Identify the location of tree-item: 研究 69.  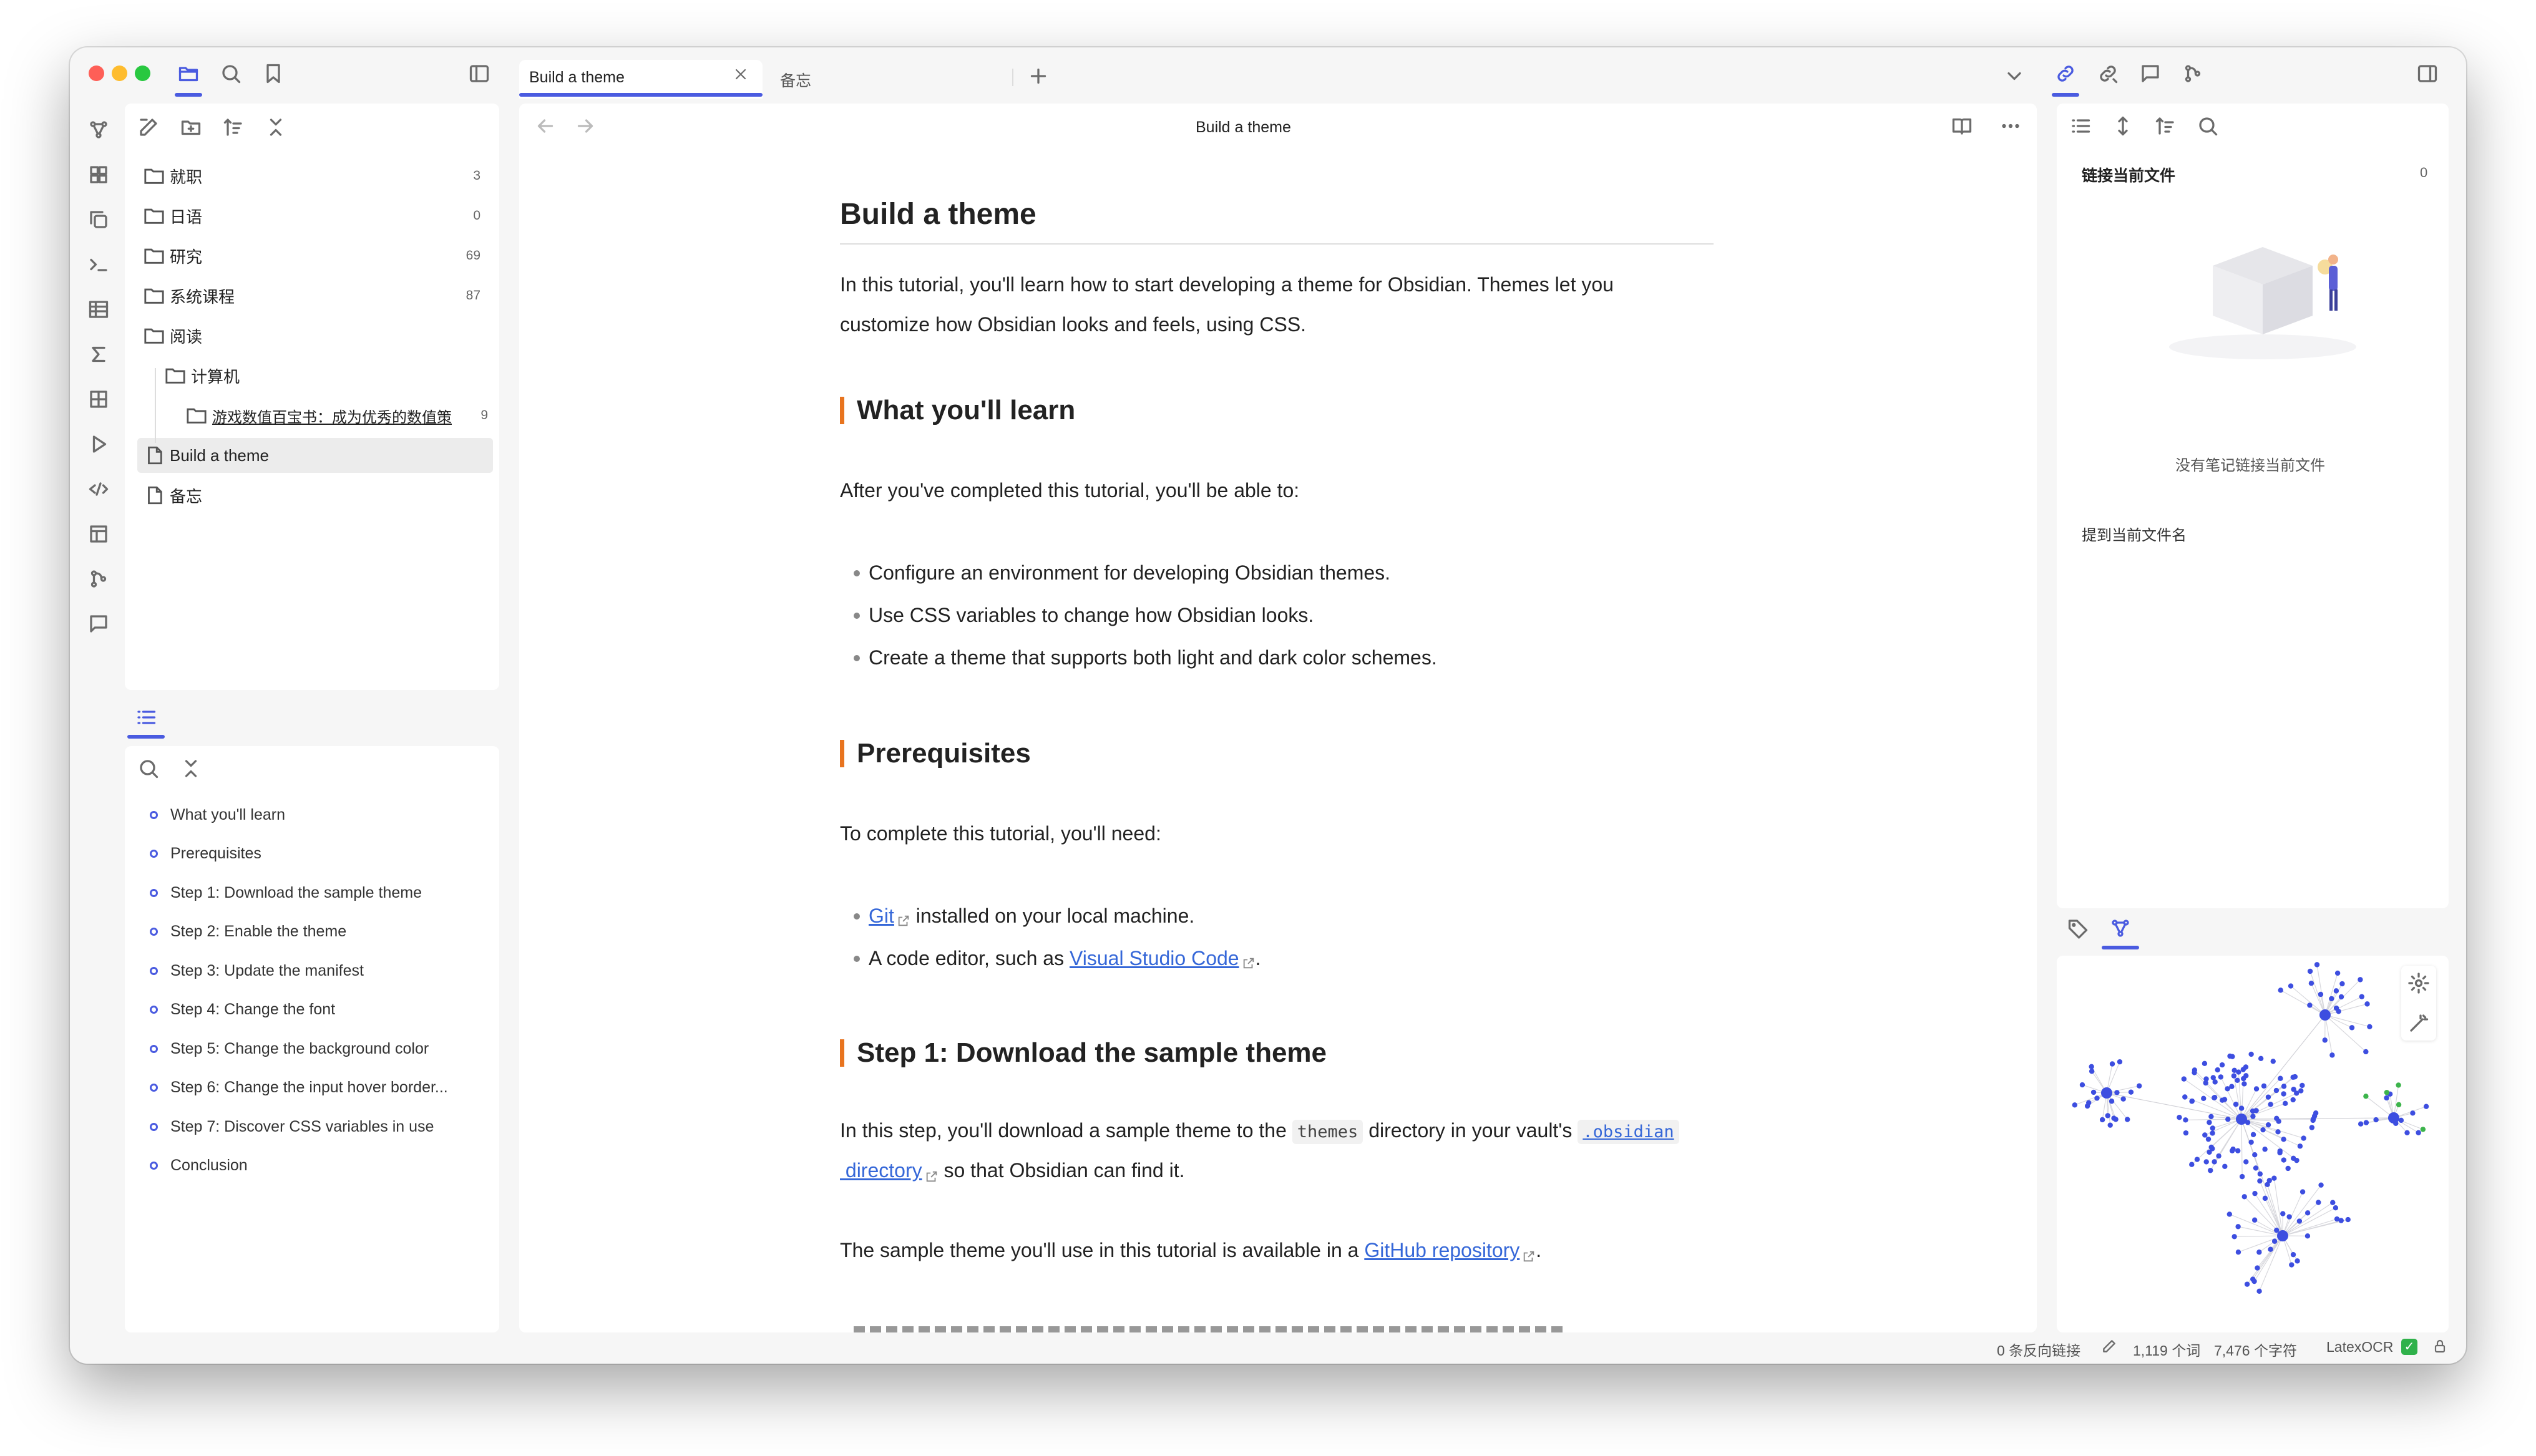
(312, 256).